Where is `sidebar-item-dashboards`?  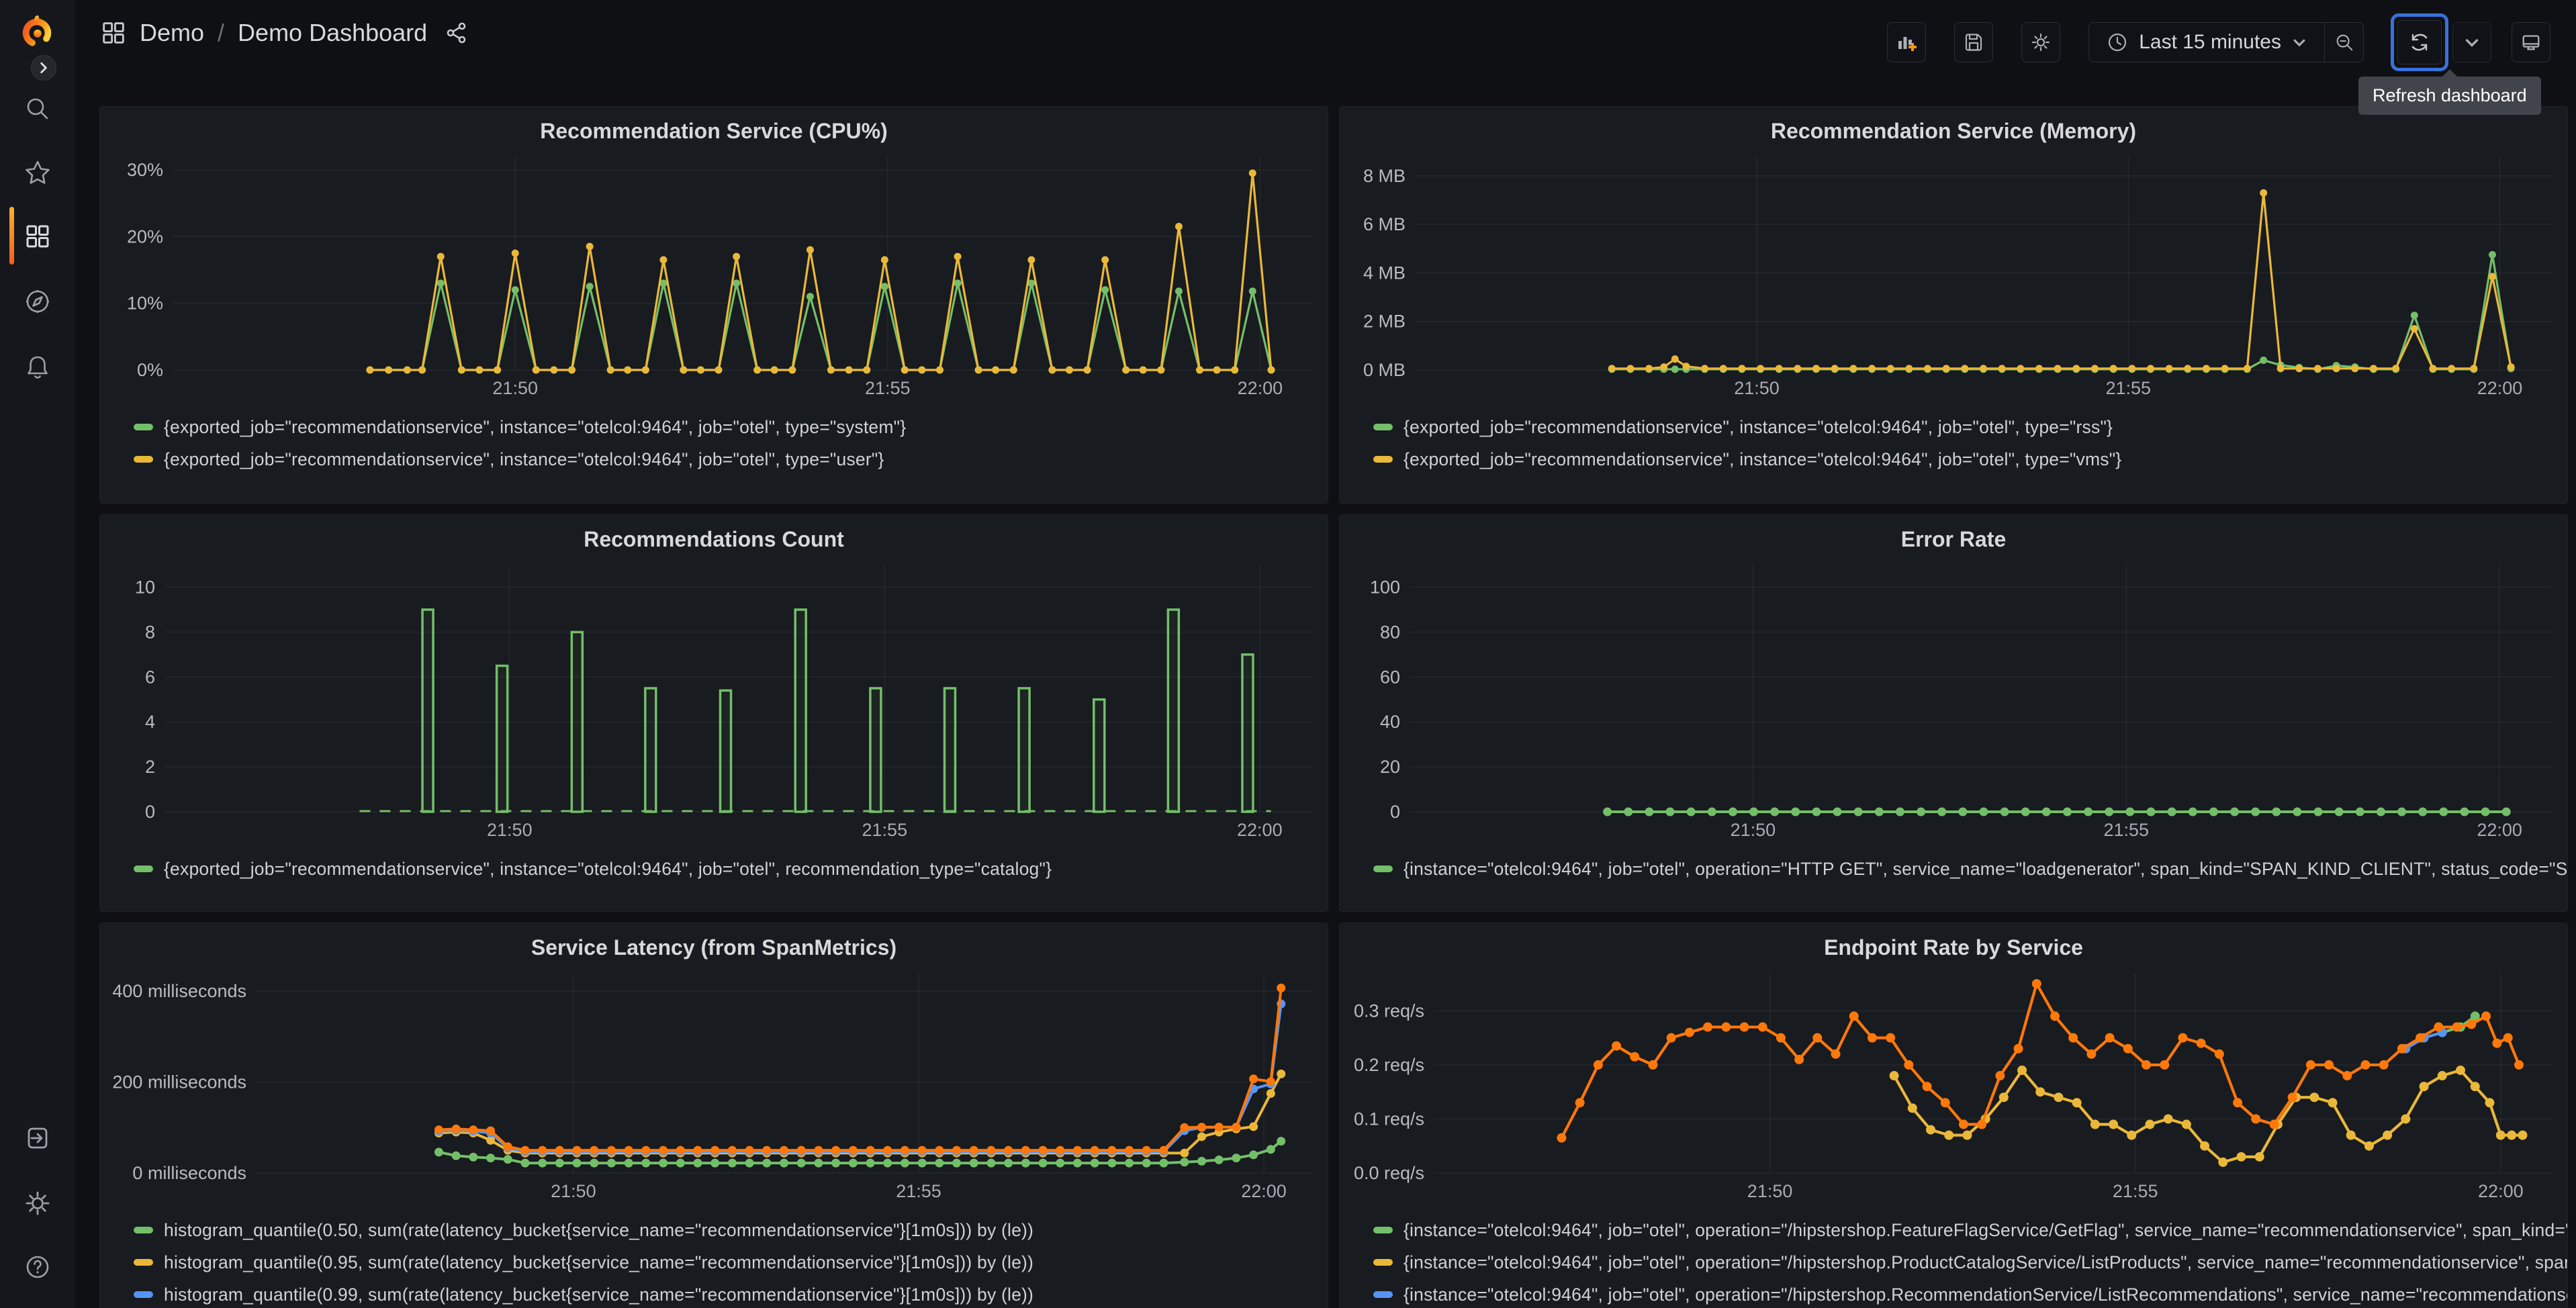 sidebar-item-dashboards is located at coordinates (37, 236).